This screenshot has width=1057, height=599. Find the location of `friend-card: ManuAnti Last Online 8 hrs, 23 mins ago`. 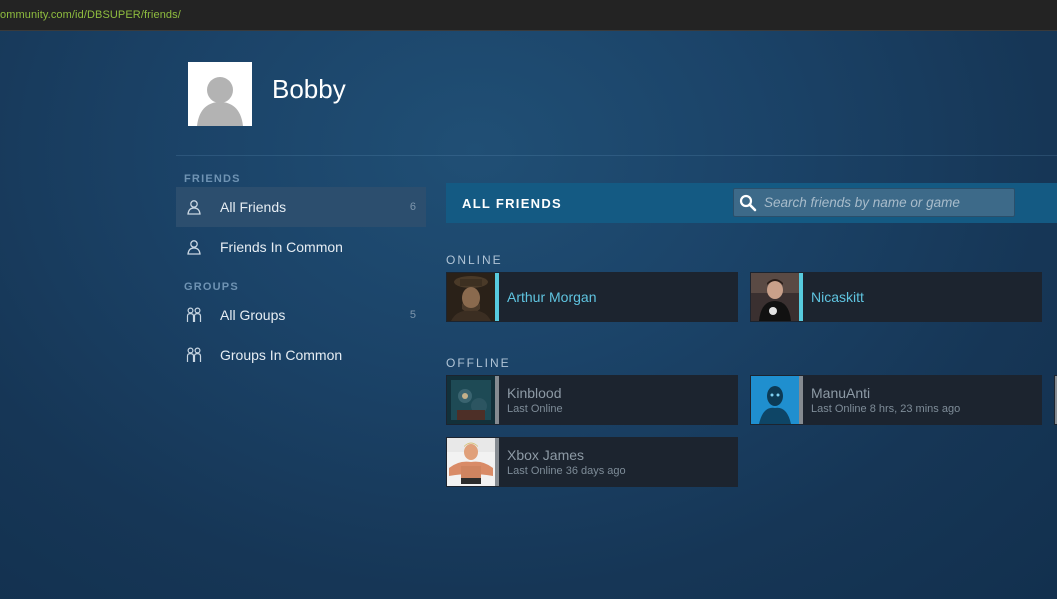

friend-card: ManuAnti Last Online 8 hrs, 23 mins ago is located at coordinates (896, 400).